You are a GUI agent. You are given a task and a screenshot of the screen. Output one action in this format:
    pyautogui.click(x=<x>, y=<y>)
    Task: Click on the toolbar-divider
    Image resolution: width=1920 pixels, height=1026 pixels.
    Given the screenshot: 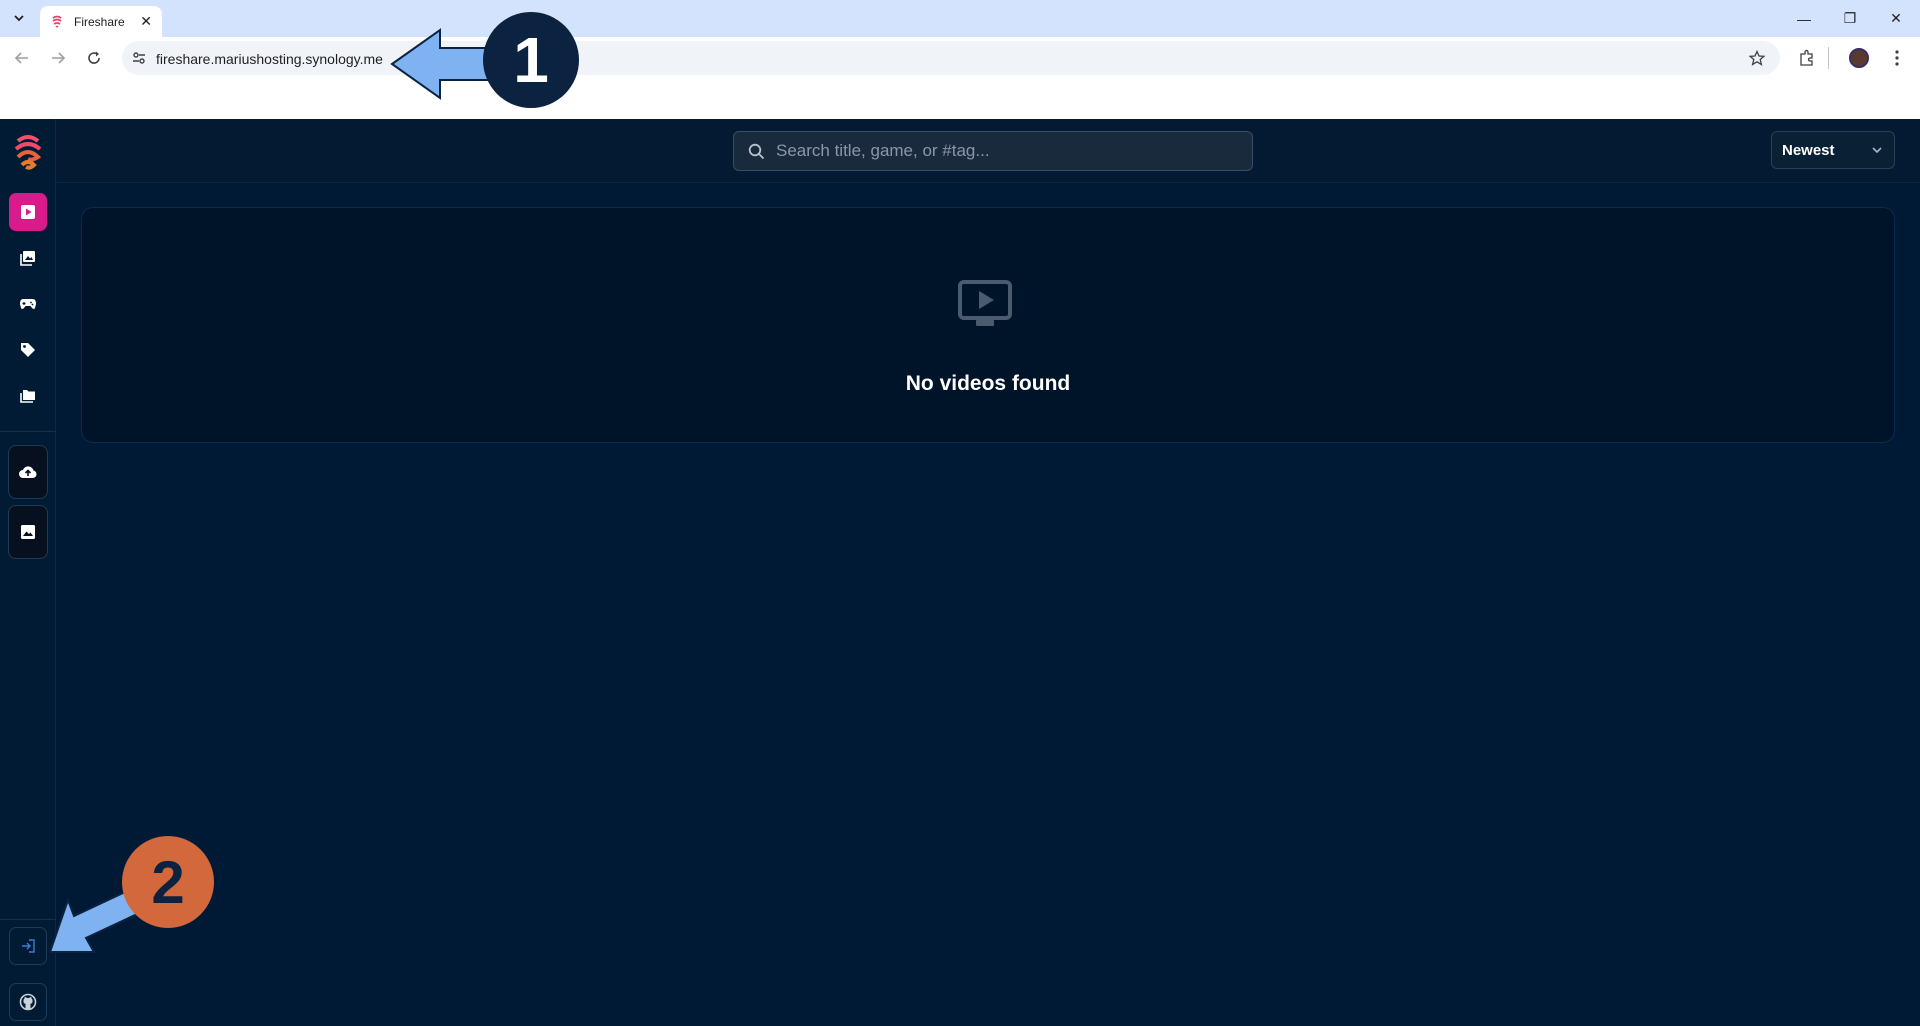 What is the action you would take?
    pyautogui.click(x=1828, y=58)
    